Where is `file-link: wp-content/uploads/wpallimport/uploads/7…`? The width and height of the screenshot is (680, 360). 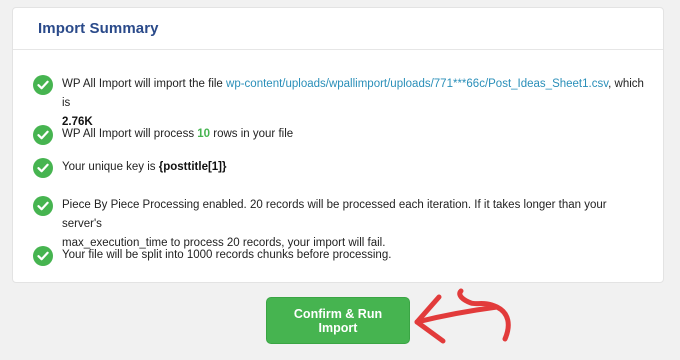 file-link: wp-content/uploads/wpallimport/uploads/7… is located at coordinates (417, 84).